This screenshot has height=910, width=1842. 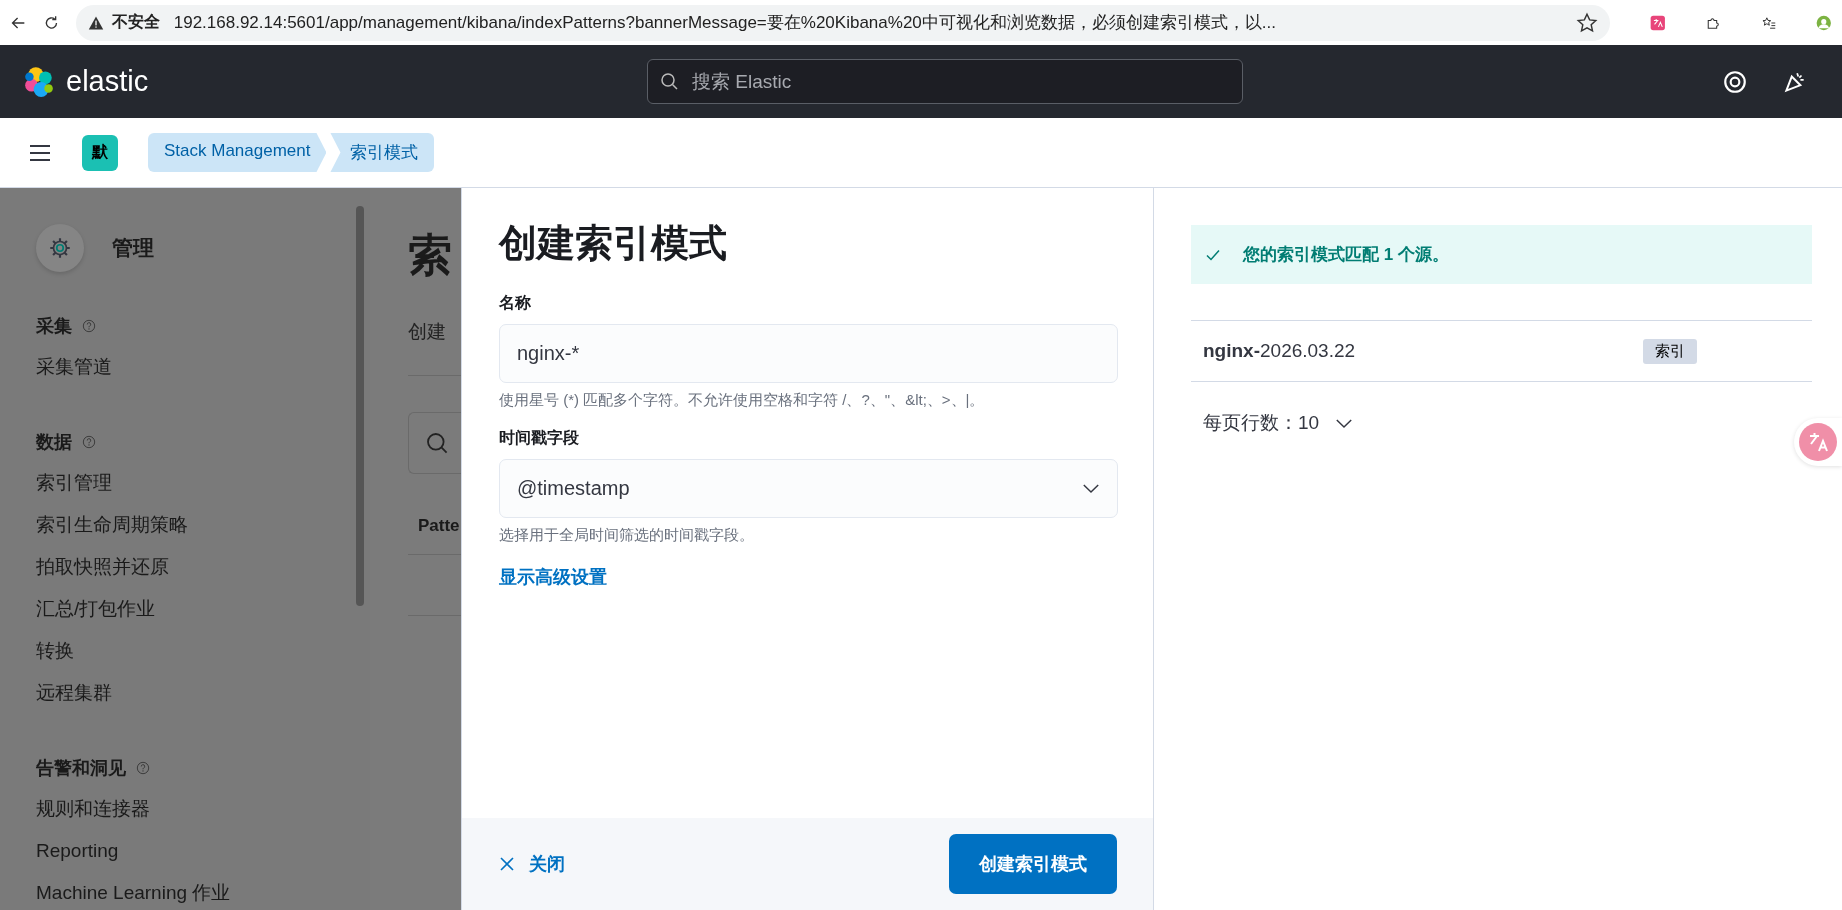 I want to click on section-title: 数据, so click(x=54, y=442).